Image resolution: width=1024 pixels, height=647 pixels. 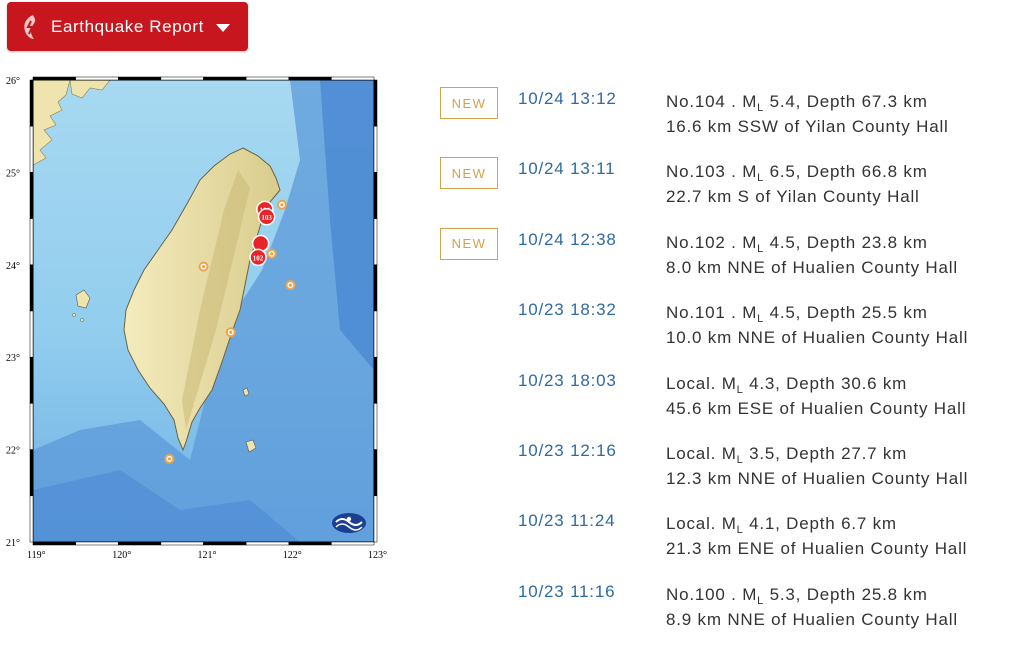 I want to click on lon-label: 122°, so click(x=292, y=555).